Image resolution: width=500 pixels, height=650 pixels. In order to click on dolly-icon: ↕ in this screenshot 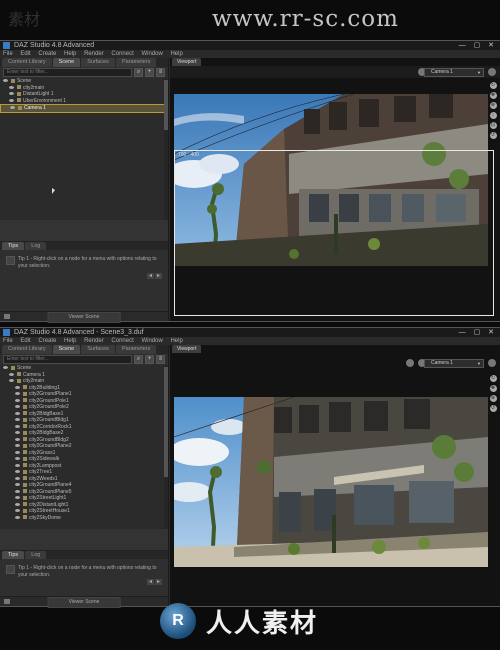, I will do `click(493, 115)`.